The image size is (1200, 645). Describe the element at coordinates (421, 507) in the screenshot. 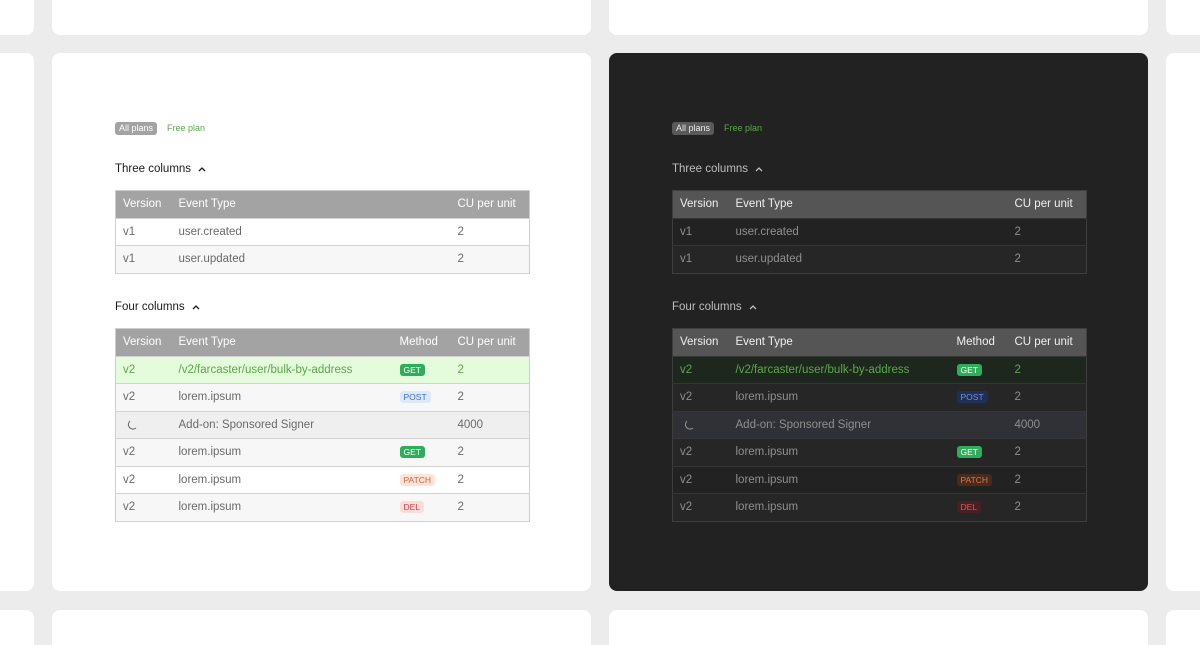

I see `method-cell: DEL` at that location.